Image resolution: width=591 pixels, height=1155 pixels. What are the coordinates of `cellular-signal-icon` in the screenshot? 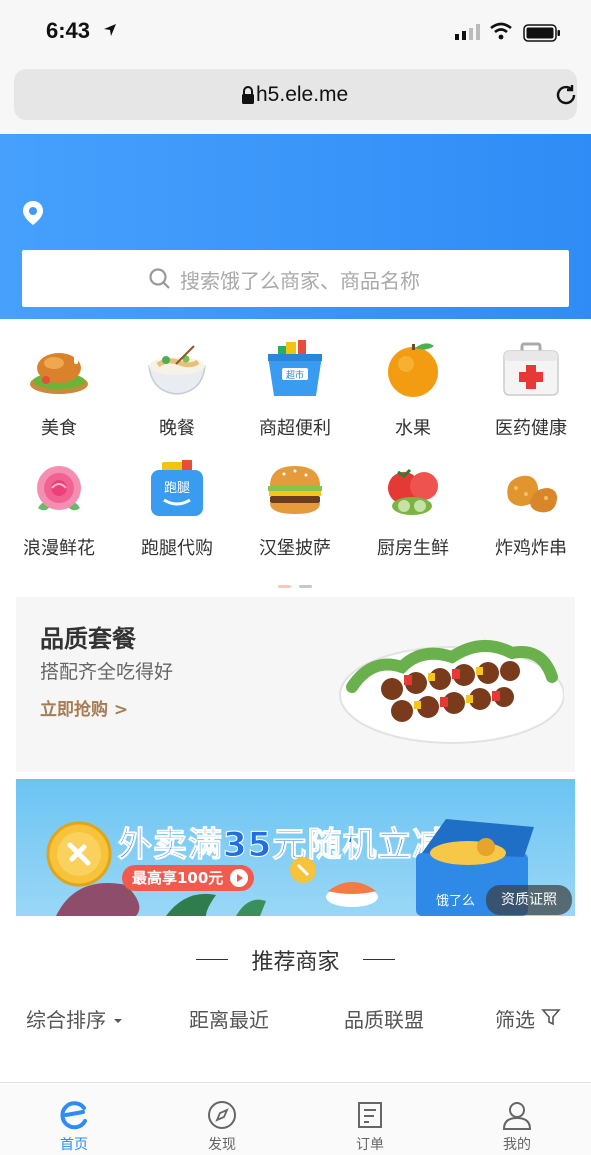 It's located at (467, 32).